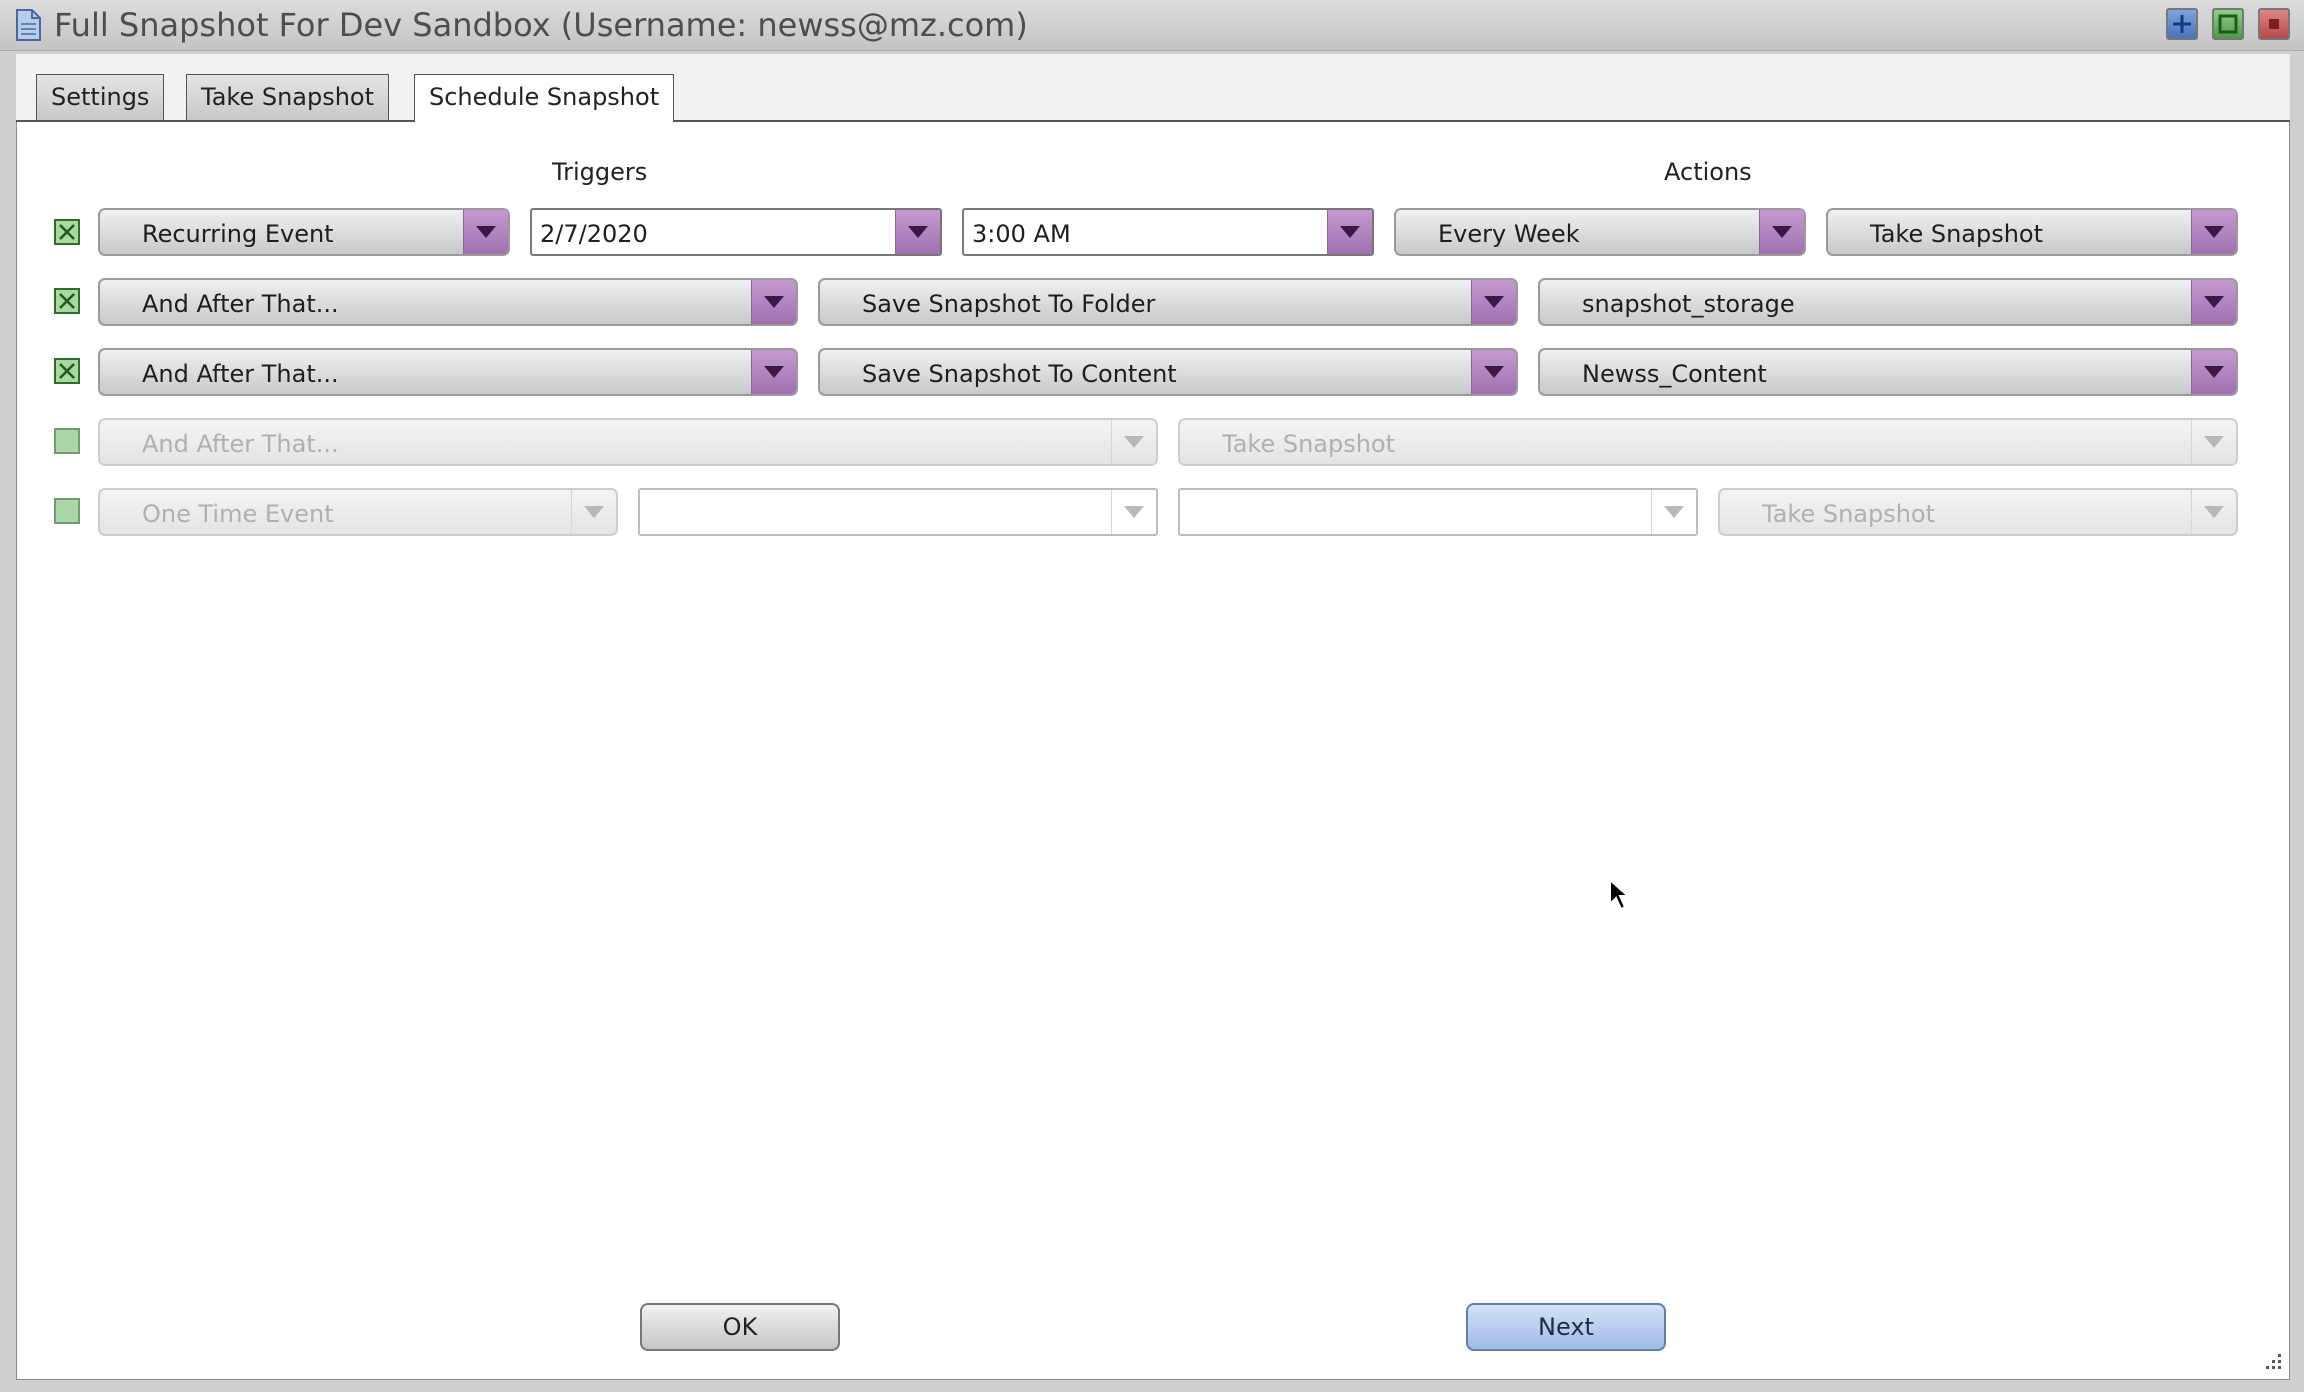  I want to click on triggers-heading: Triggers, so click(600, 172).